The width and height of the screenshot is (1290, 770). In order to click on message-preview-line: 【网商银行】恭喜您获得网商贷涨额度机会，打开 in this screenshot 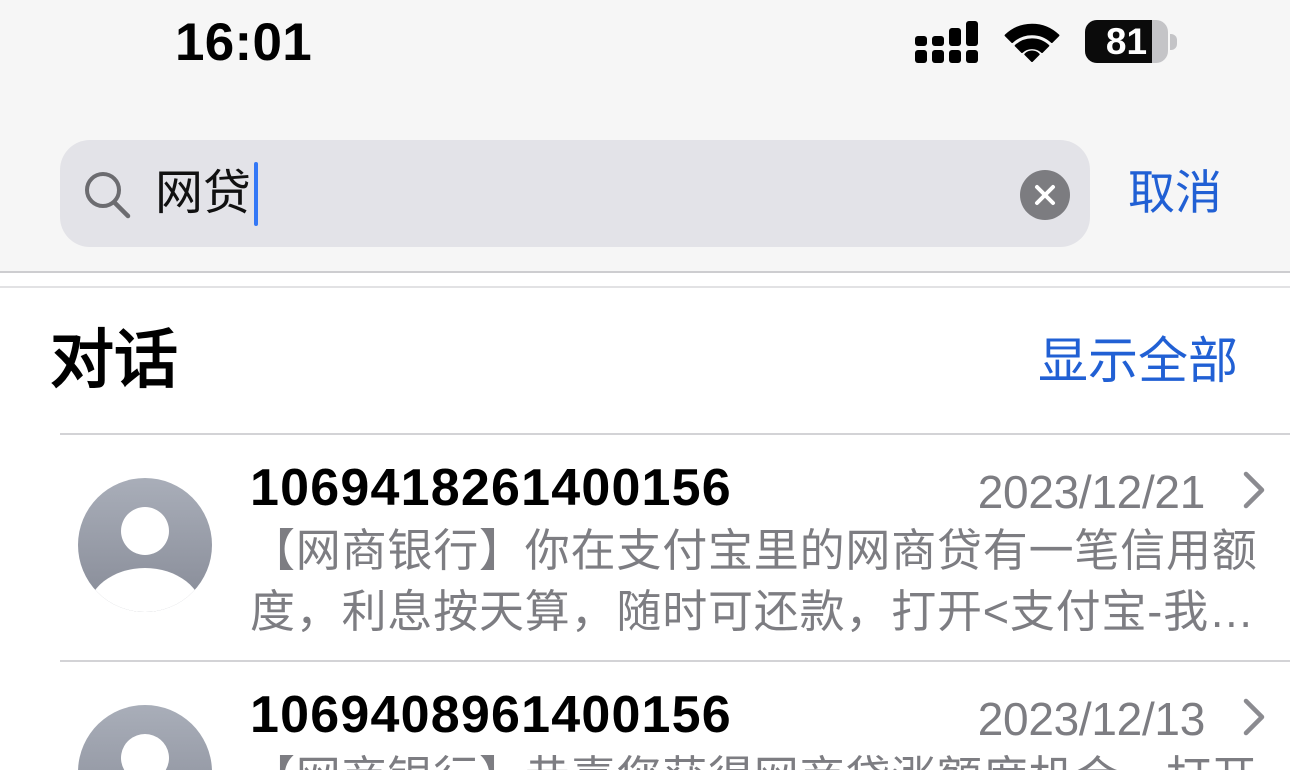, I will do `click(760, 761)`.